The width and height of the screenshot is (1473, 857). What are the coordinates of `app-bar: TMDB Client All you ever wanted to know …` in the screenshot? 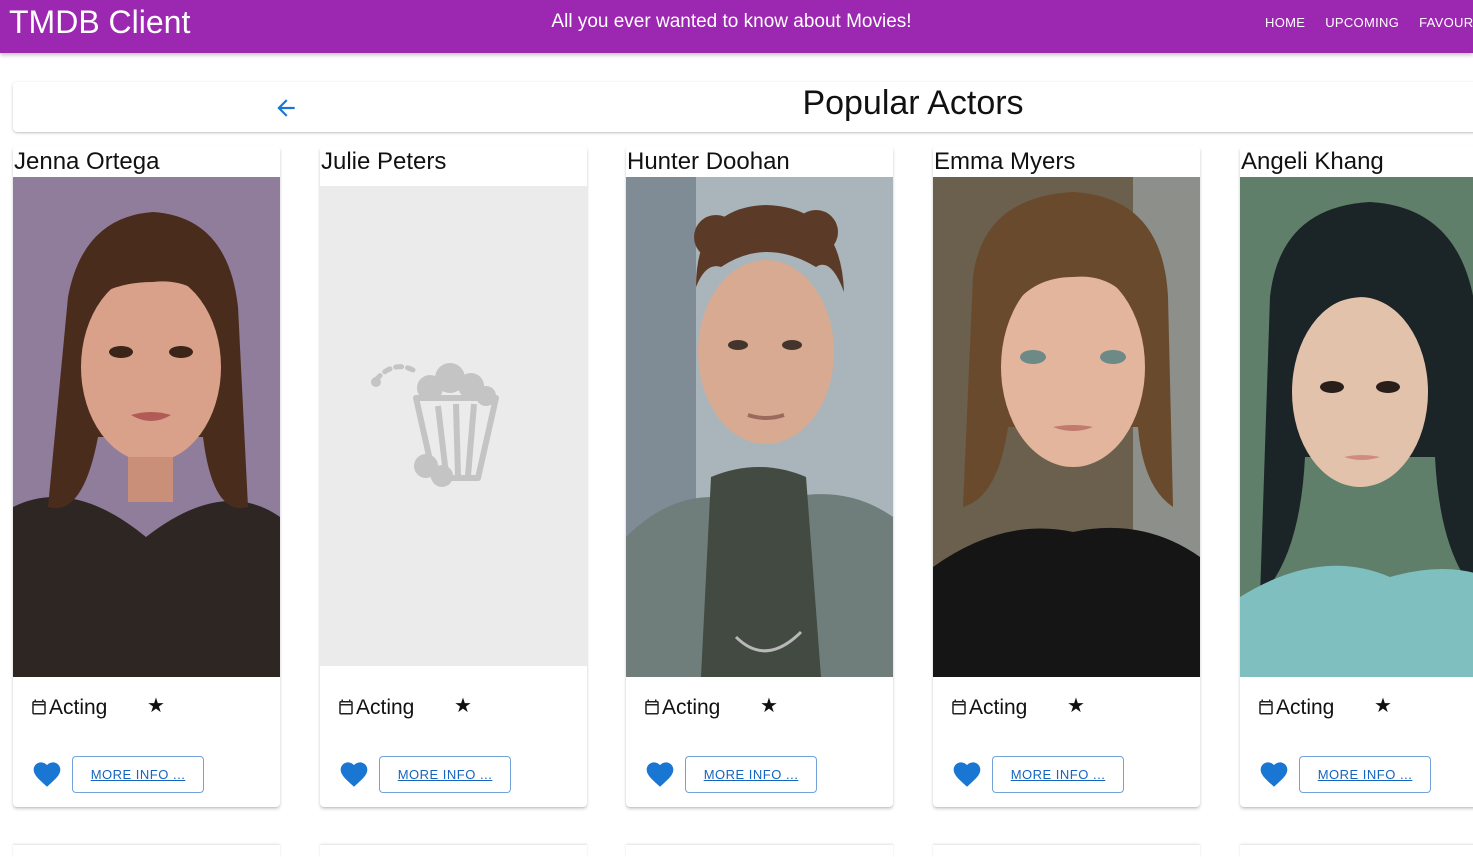 It's located at (736, 26).